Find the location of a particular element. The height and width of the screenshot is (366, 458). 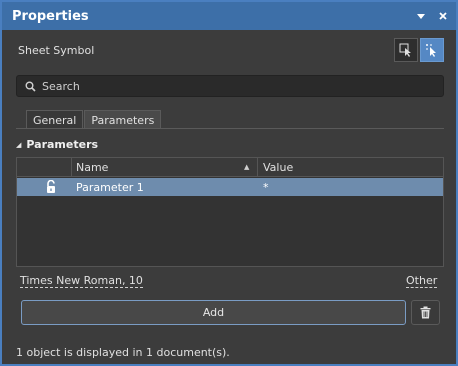

trash-icon is located at coordinates (425, 312).